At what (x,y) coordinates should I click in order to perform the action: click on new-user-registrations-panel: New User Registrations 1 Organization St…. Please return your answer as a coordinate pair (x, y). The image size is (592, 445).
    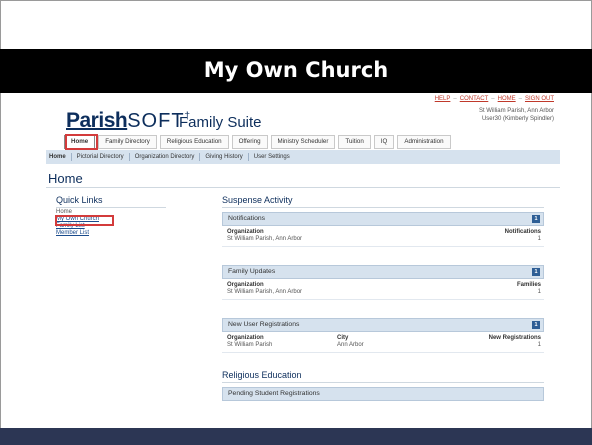
    Looking at the image, I should click on (383, 335).